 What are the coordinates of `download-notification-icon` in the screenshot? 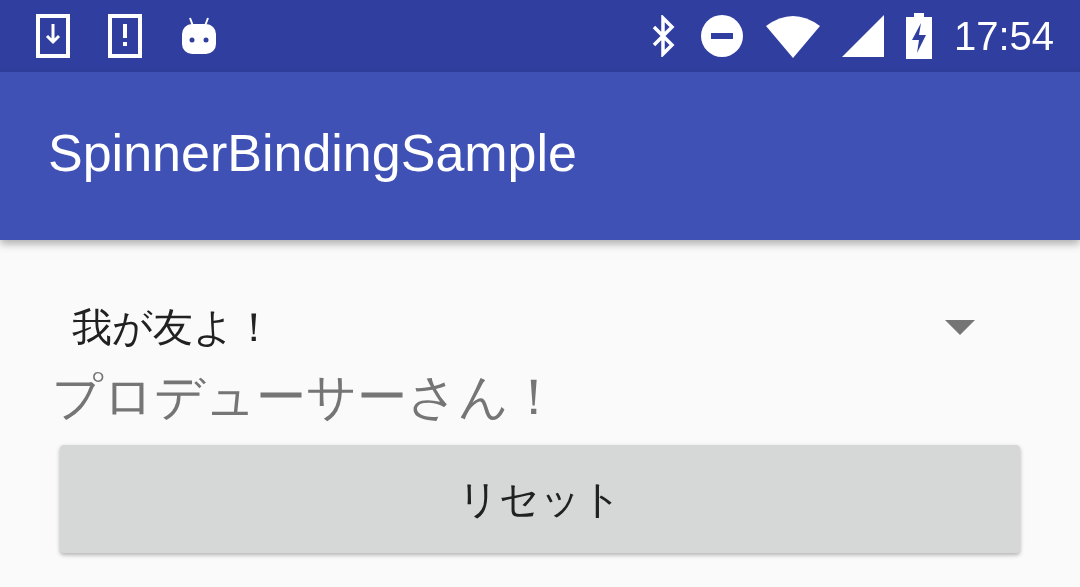 It's located at (53, 36).